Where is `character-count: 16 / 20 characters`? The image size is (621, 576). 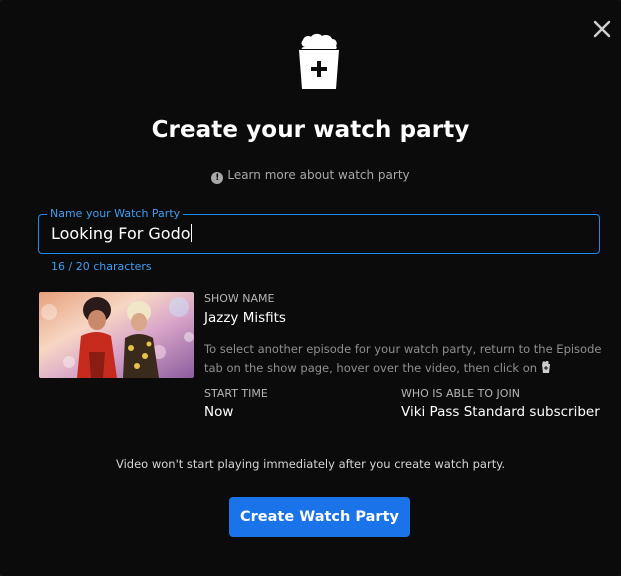 character-count: 16 / 20 characters is located at coordinates (101, 266).